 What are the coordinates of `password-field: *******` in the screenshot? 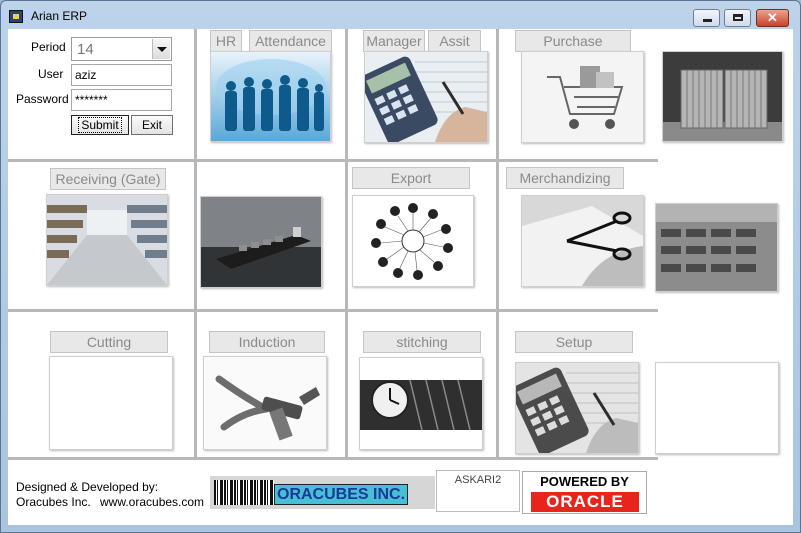 It's located at (121, 100).